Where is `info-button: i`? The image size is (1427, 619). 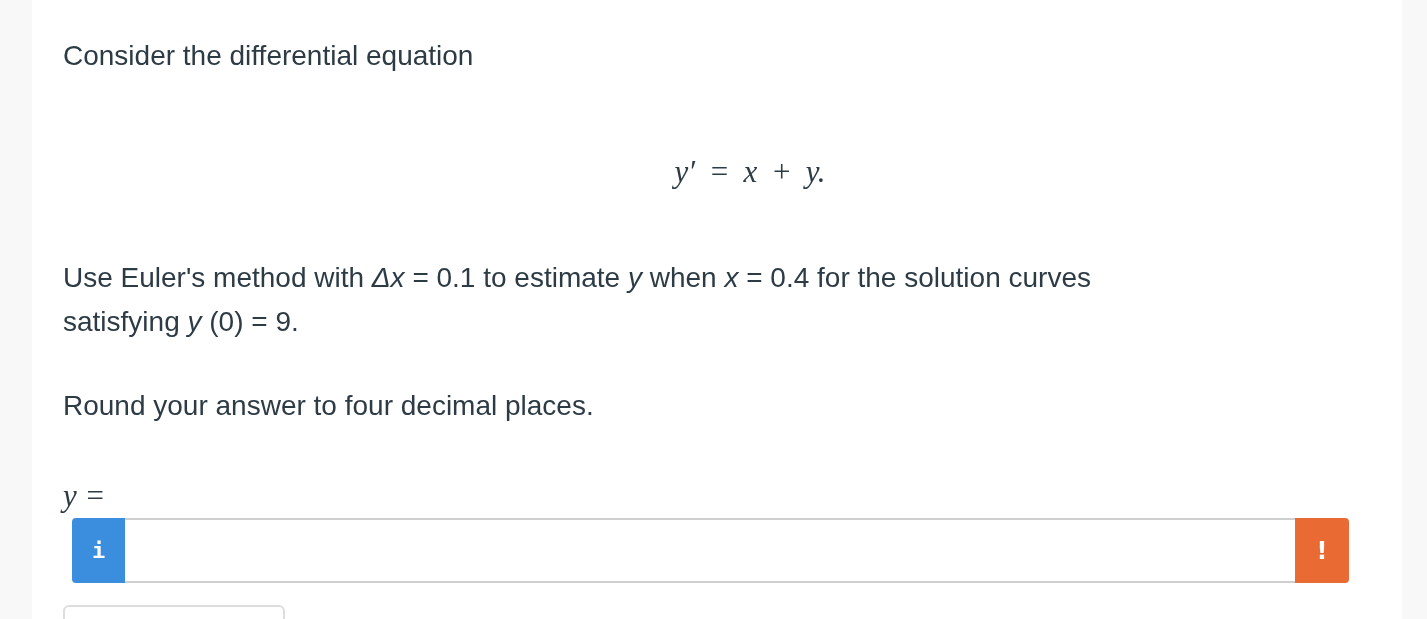 info-button: i is located at coordinates (98, 550).